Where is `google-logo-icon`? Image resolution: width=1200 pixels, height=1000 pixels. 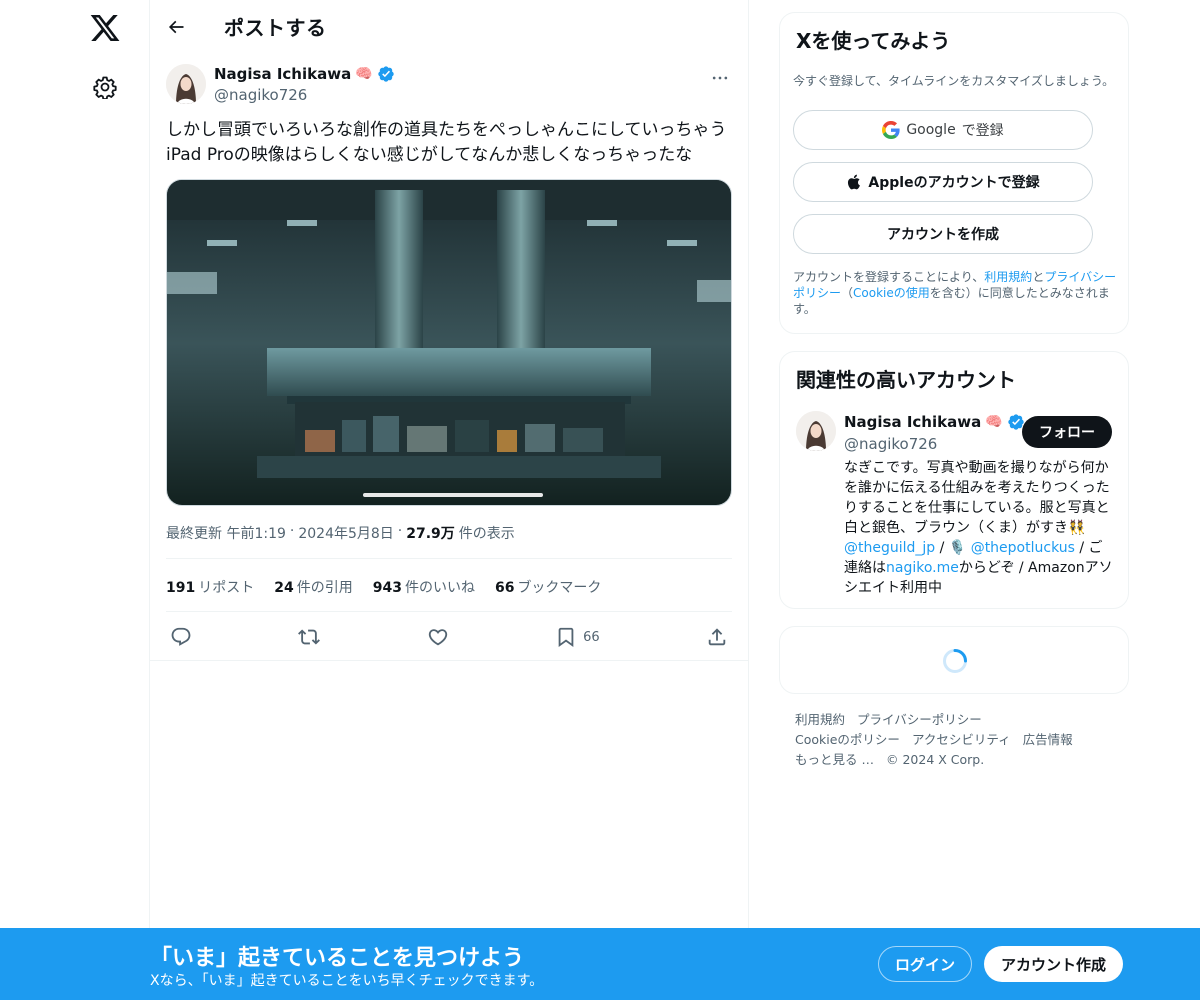
google-logo-icon is located at coordinates (891, 130).